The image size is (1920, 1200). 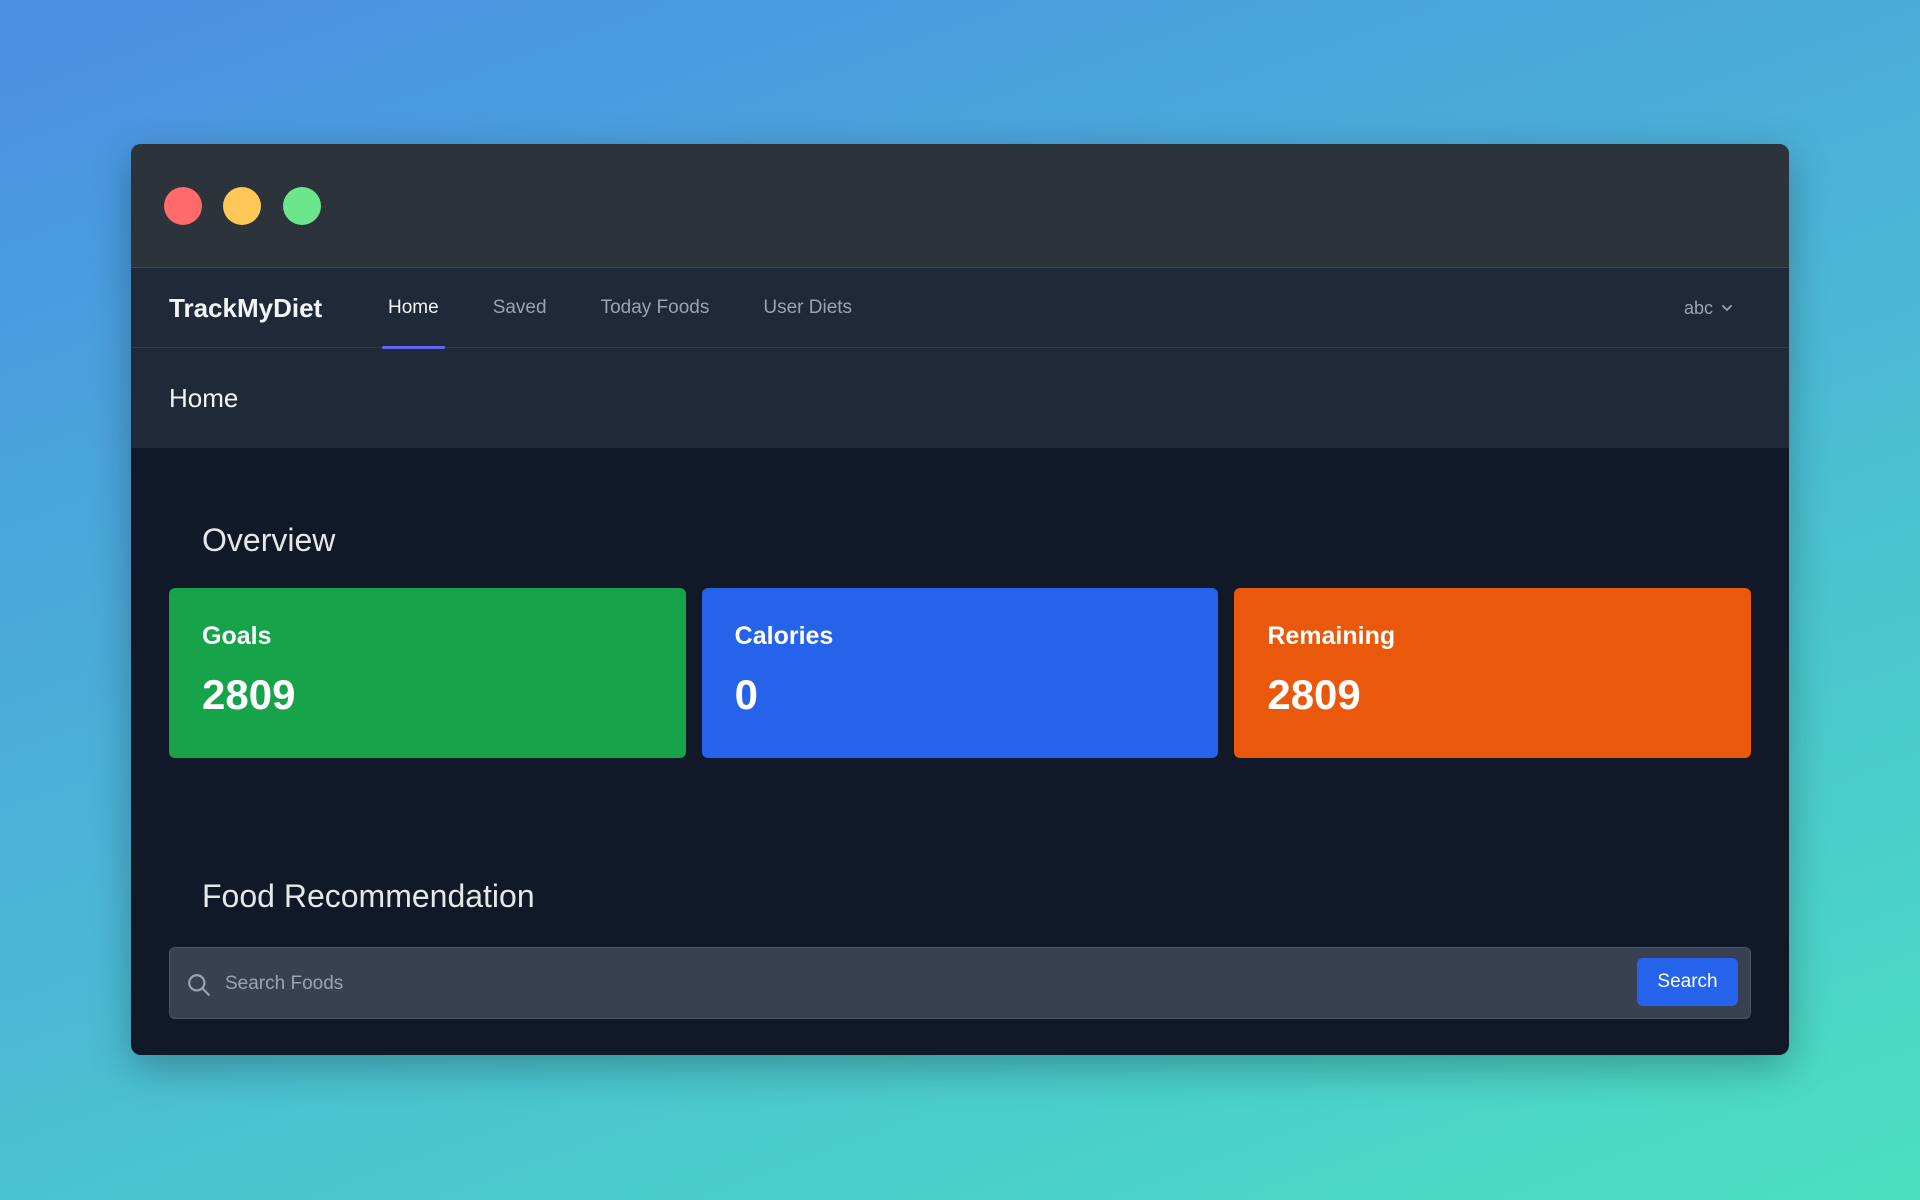 What do you see at coordinates (920, 984) in the screenshot?
I see `food-search-input` at bounding box center [920, 984].